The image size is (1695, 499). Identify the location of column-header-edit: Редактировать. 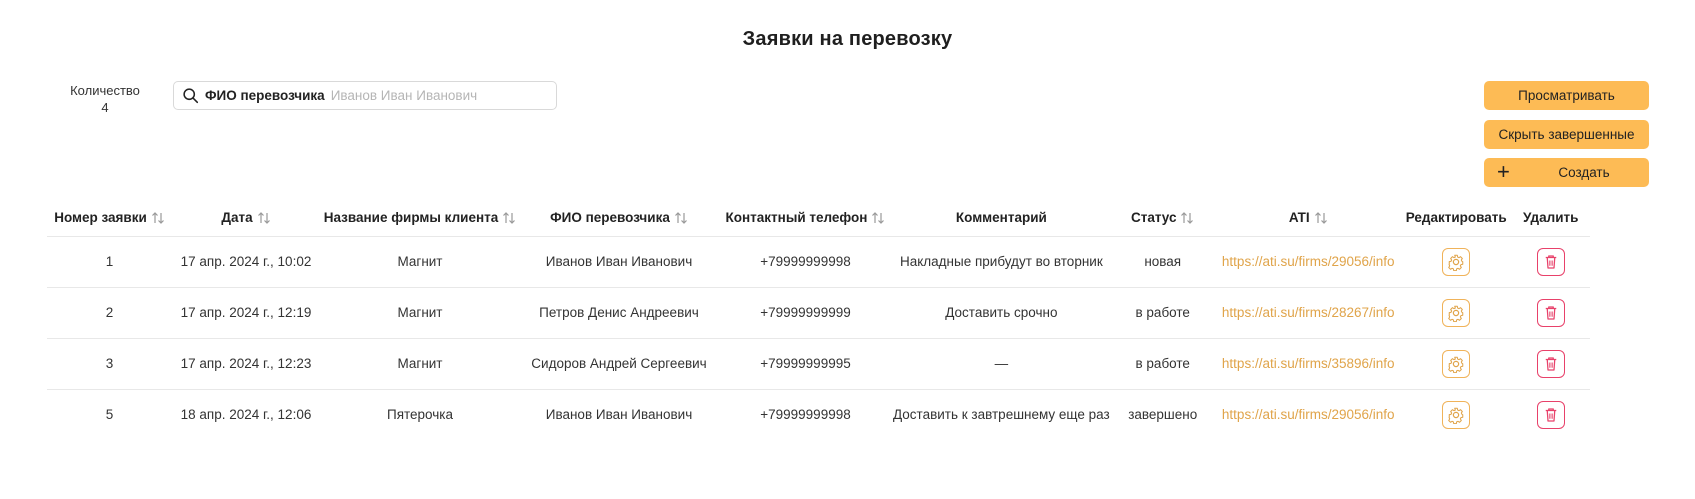
(1456, 218).